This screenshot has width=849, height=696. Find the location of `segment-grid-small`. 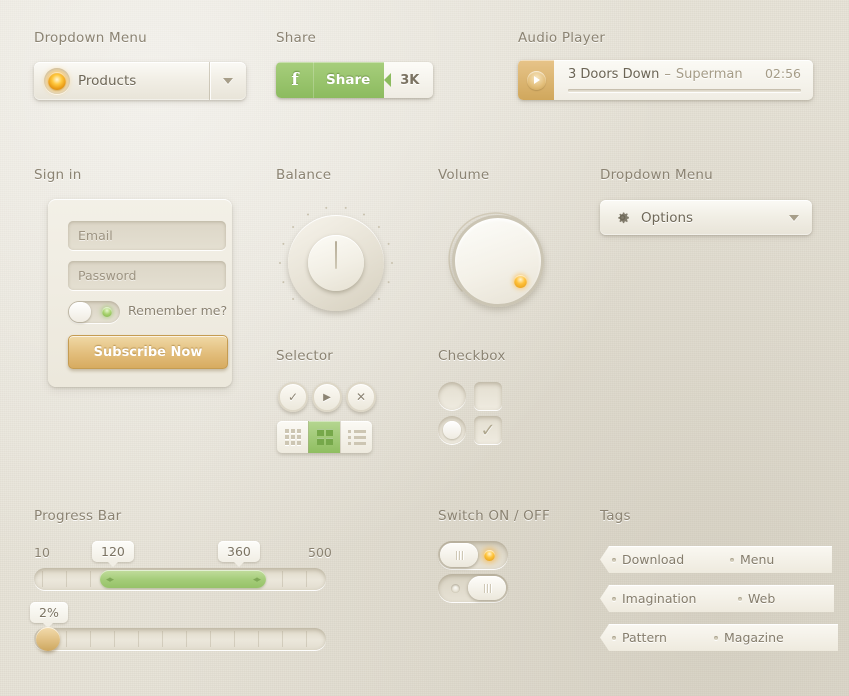

segment-grid-small is located at coordinates (292, 437).